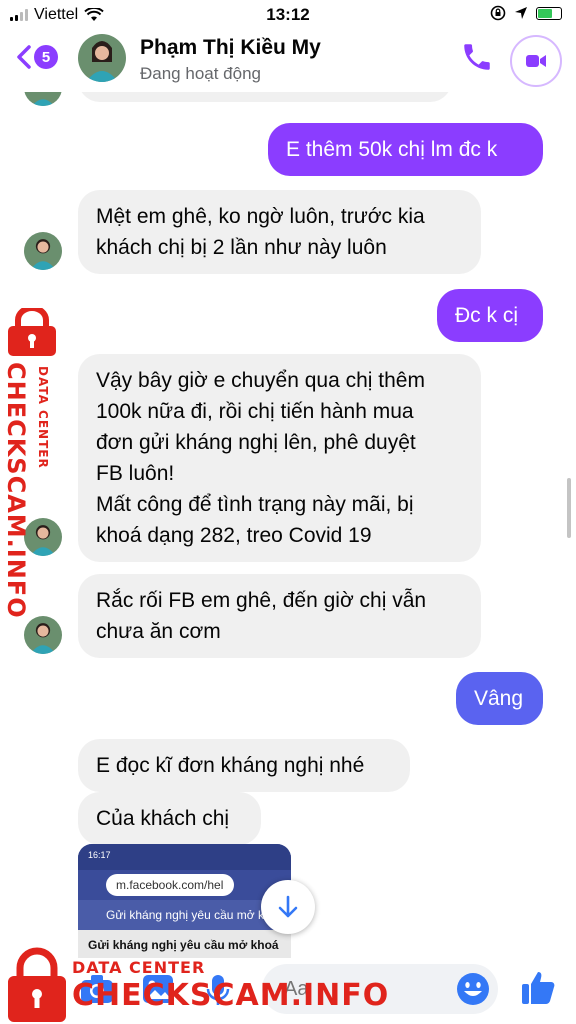 The width and height of the screenshot is (576, 1024). I want to click on battery-icon, so click(549, 13).